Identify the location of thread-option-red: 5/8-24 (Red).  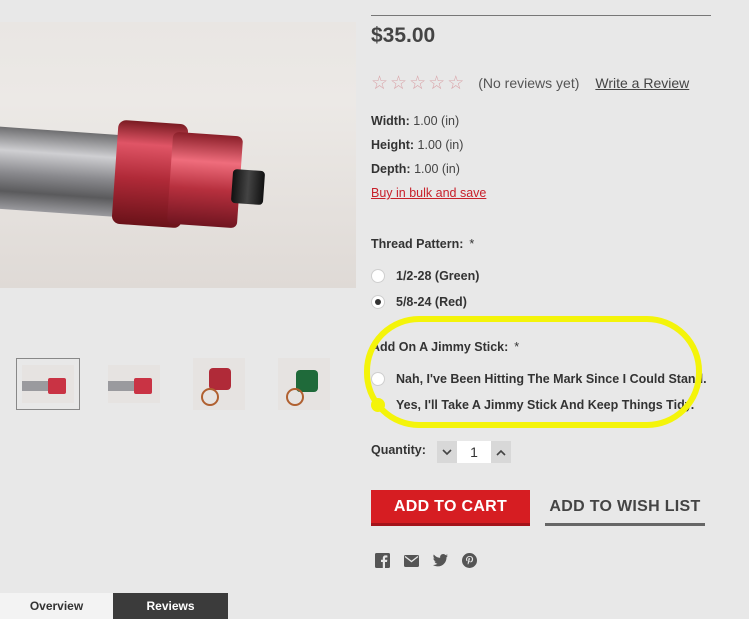
(419, 302).